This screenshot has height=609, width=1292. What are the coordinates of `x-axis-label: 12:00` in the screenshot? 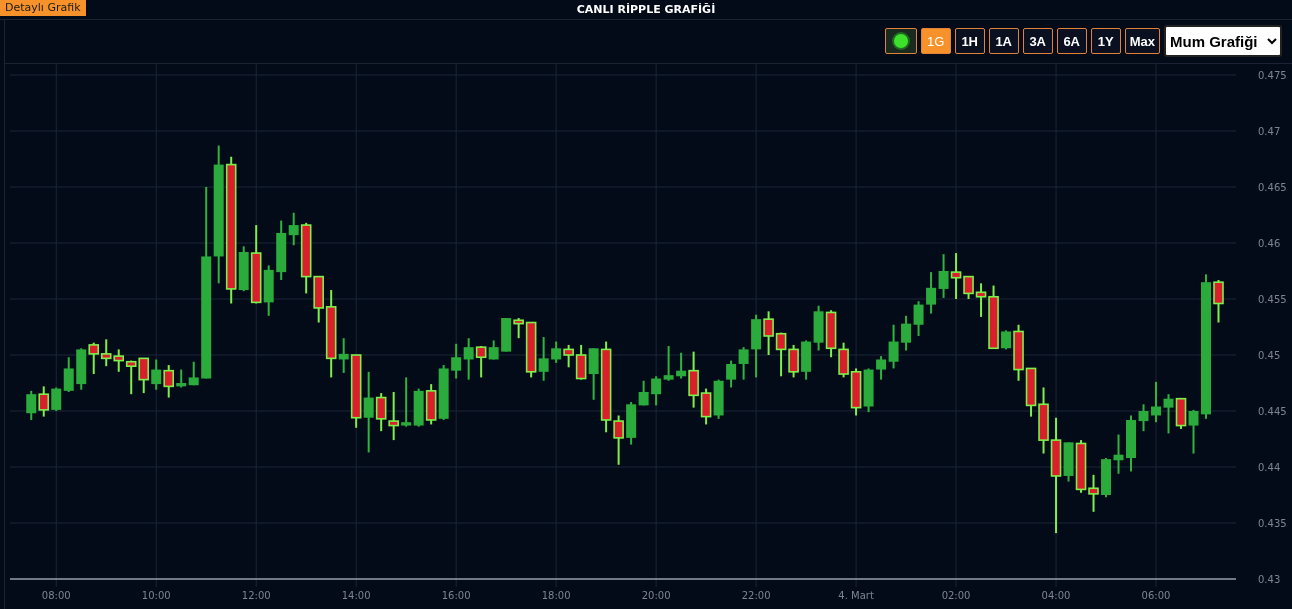 It's located at (256, 595).